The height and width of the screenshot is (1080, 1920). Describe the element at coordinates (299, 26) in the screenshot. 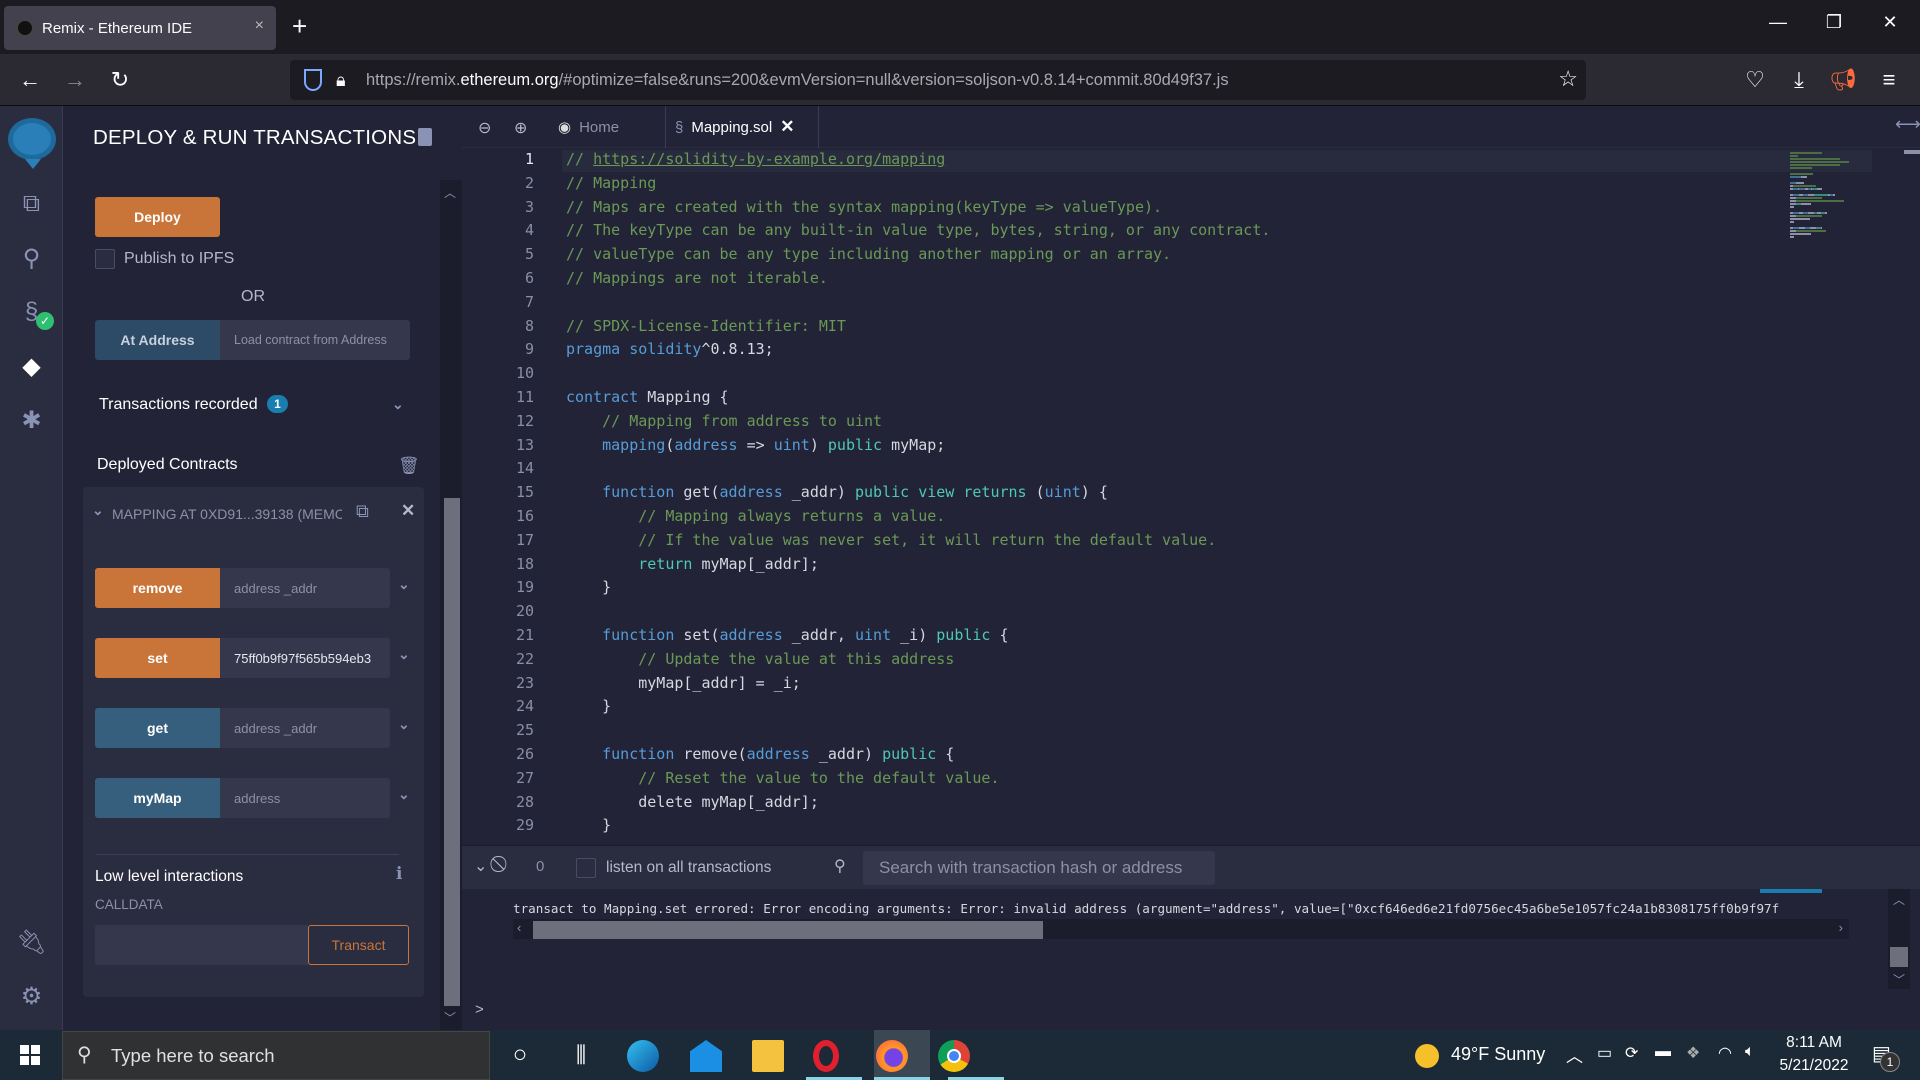

I see `new-tab-button: +` at that location.